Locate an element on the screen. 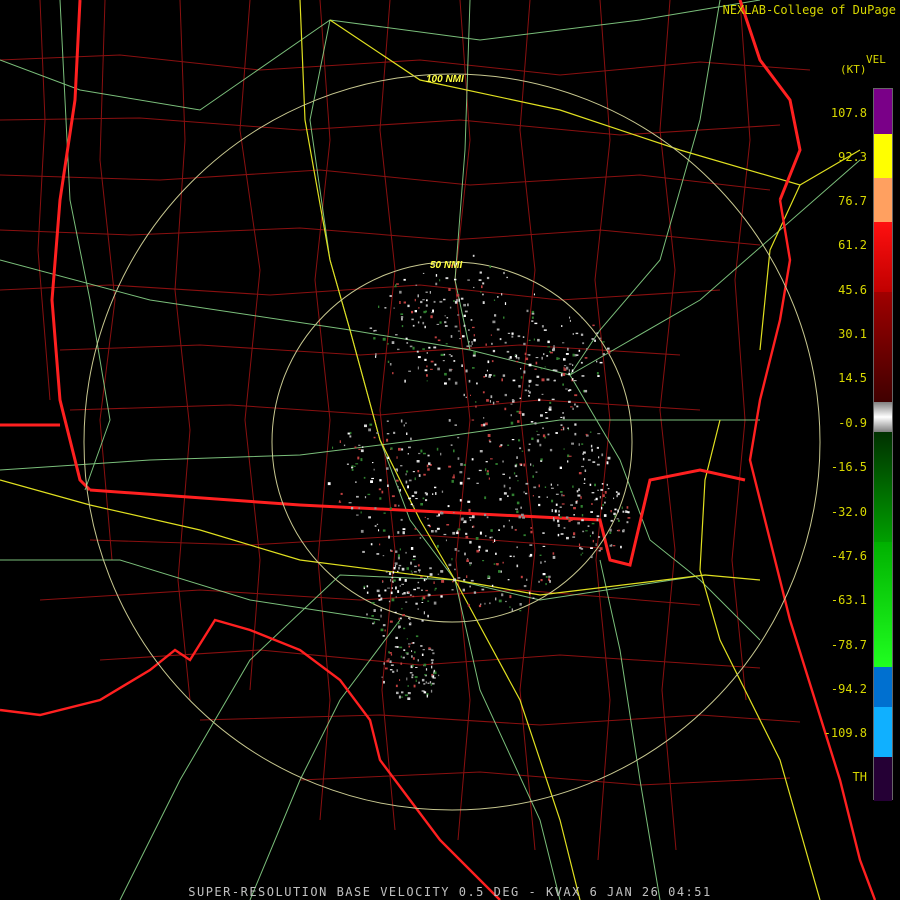 The image size is (900, 900). range-ring-label-100: 100 NMI is located at coordinates (445, 79).